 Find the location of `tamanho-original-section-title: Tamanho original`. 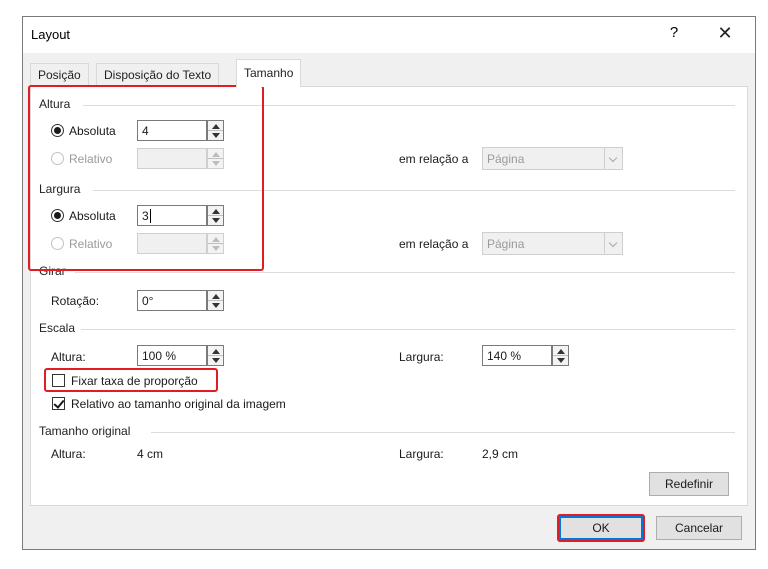

tamanho-original-section-title: Tamanho original is located at coordinates (85, 431).